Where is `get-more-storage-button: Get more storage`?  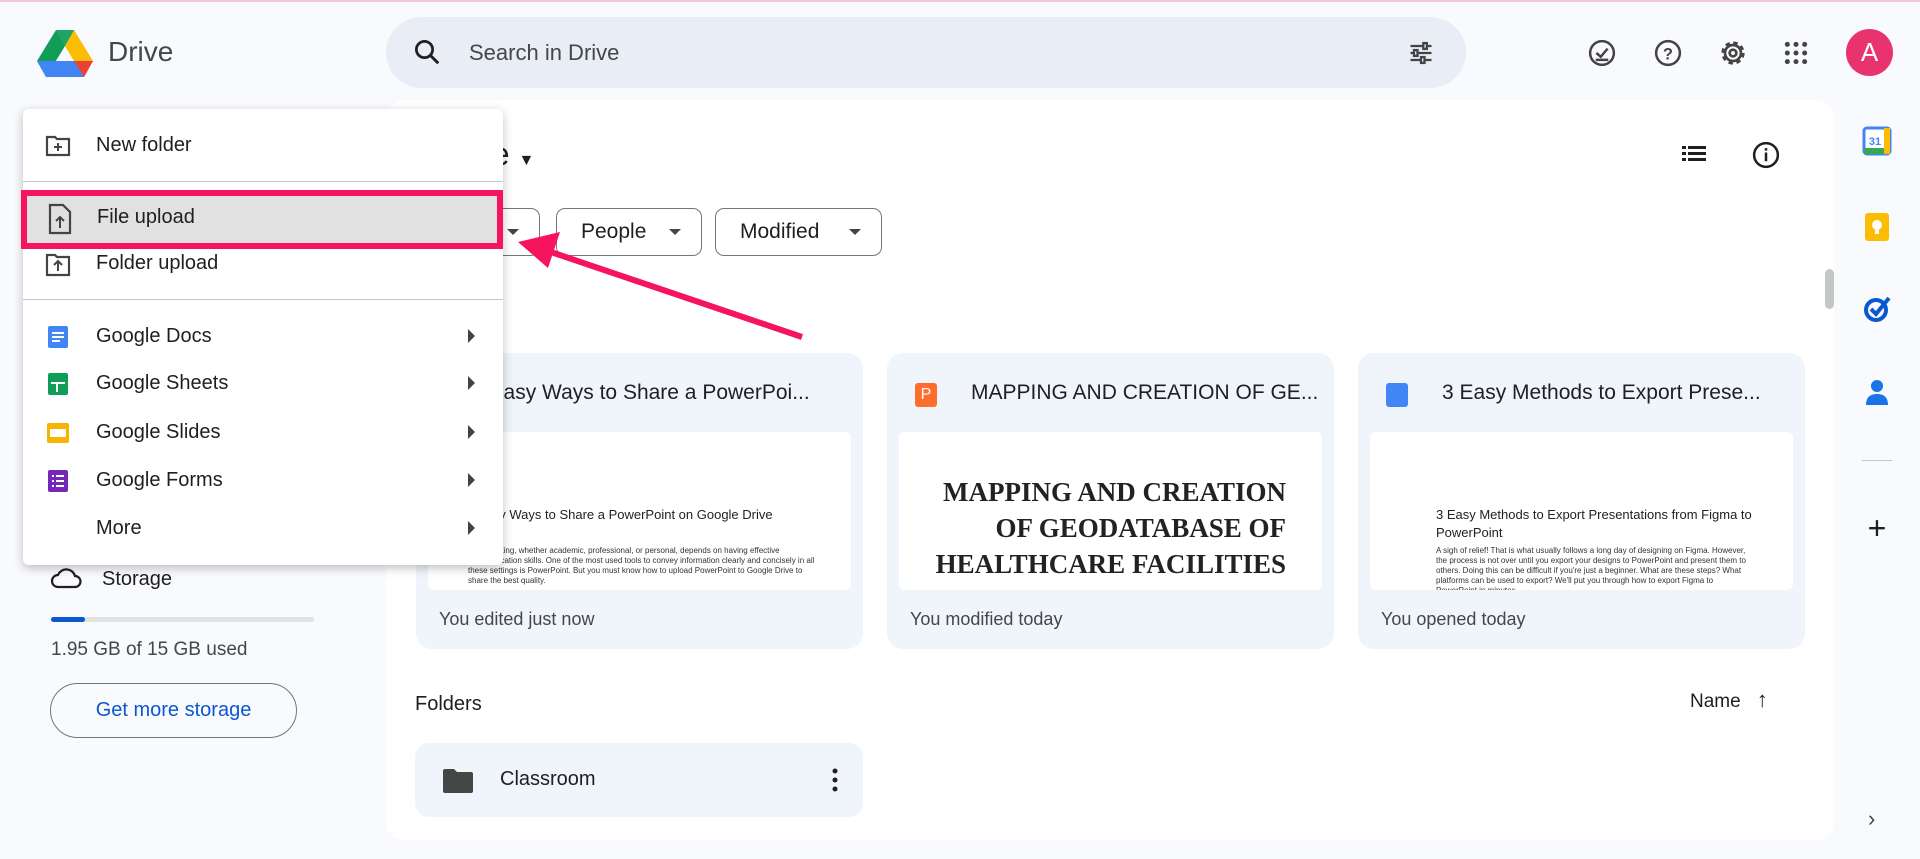 get-more-storage-button: Get more storage is located at coordinates (173, 710).